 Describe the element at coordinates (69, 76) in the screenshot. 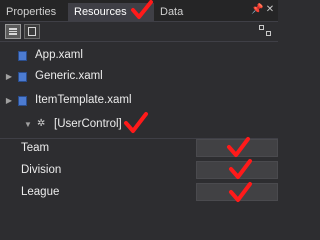

I see `tree-item-label: Generic.xaml` at that location.